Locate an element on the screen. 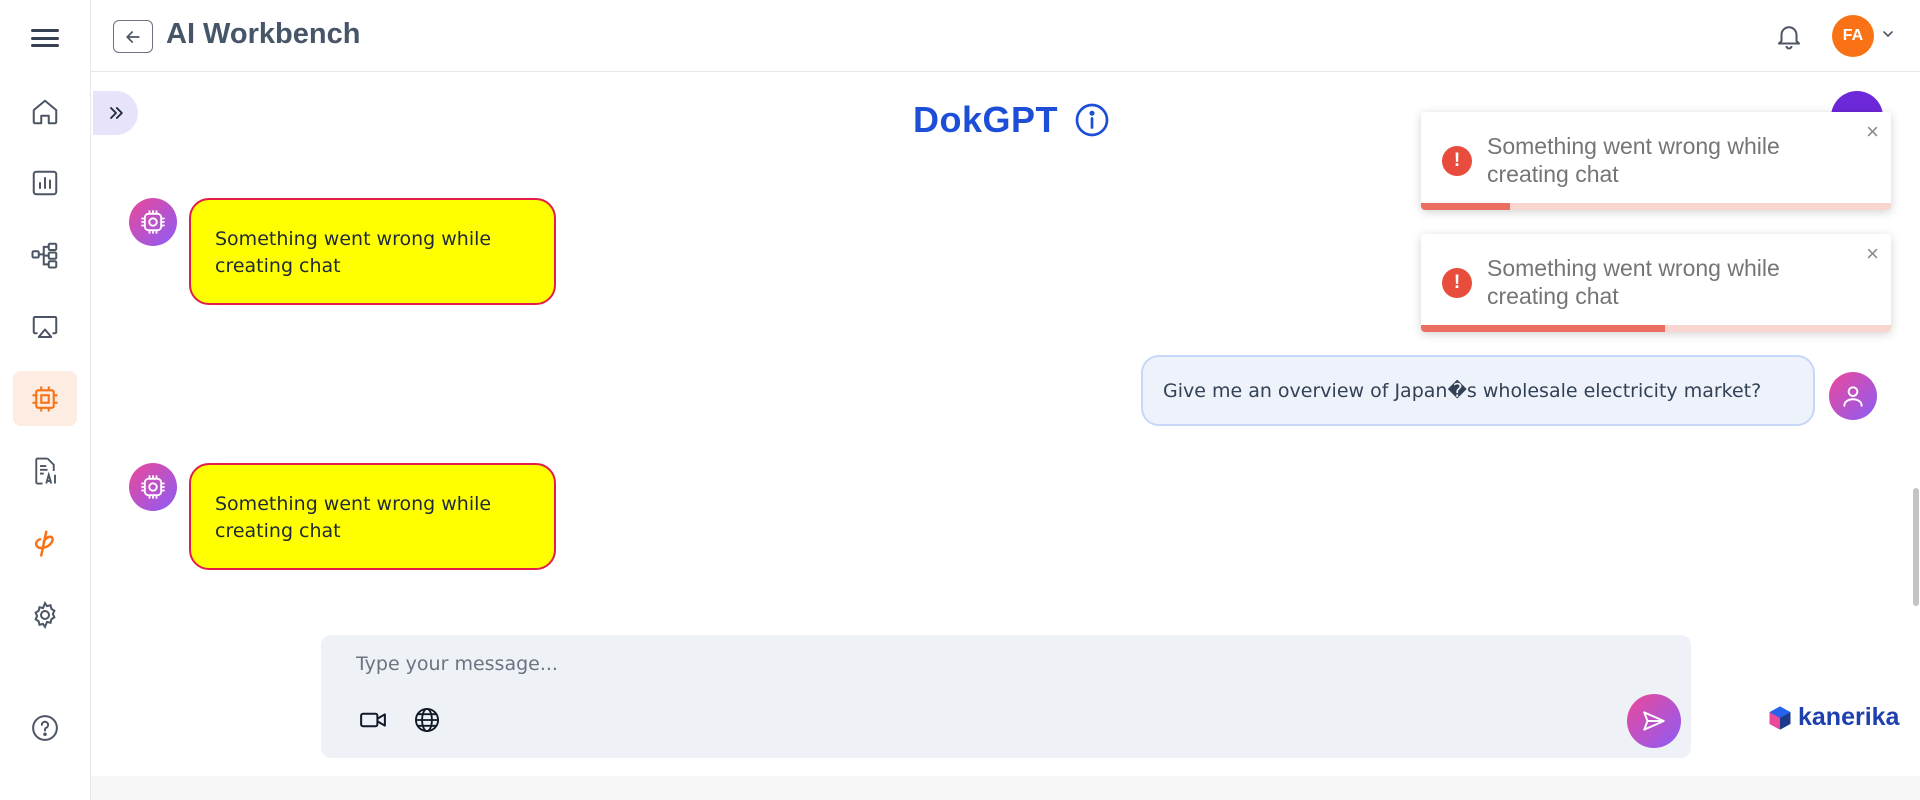 The image size is (1920, 800). user-message-avatar is located at coordinates (1853, 396).